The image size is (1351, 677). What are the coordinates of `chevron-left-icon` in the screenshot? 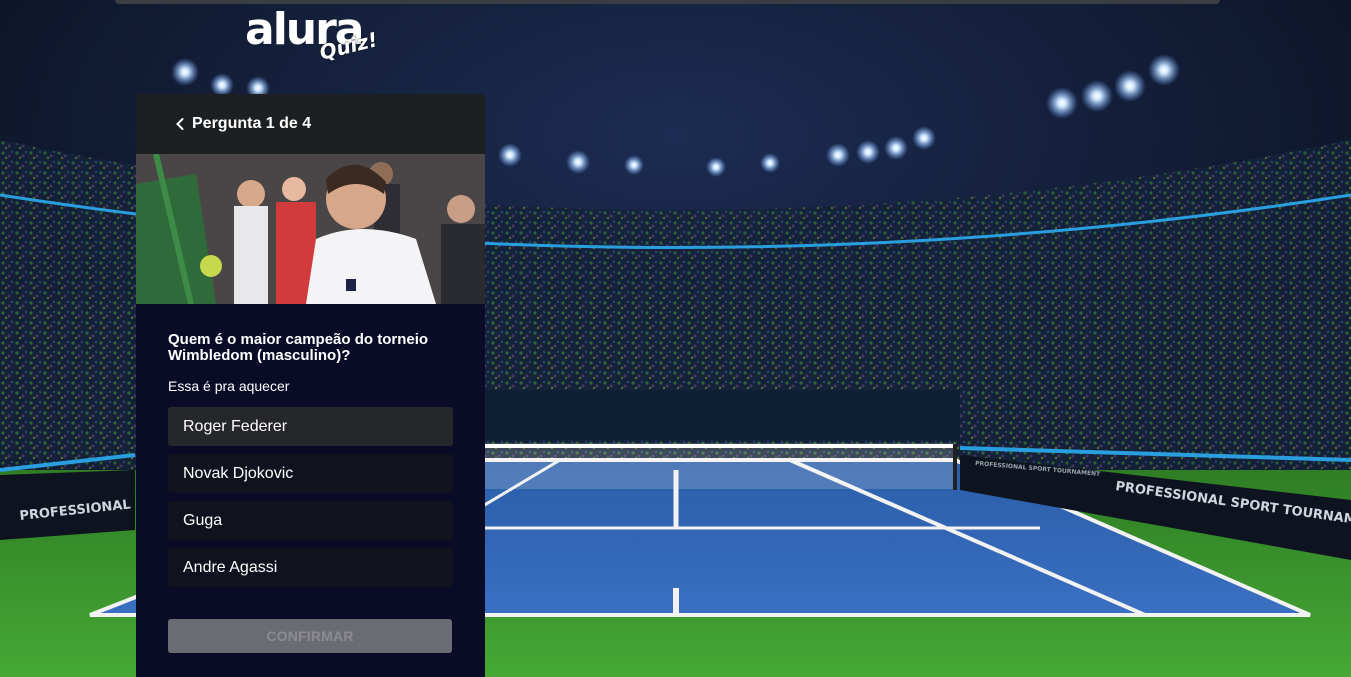 It's located at (180, 124).